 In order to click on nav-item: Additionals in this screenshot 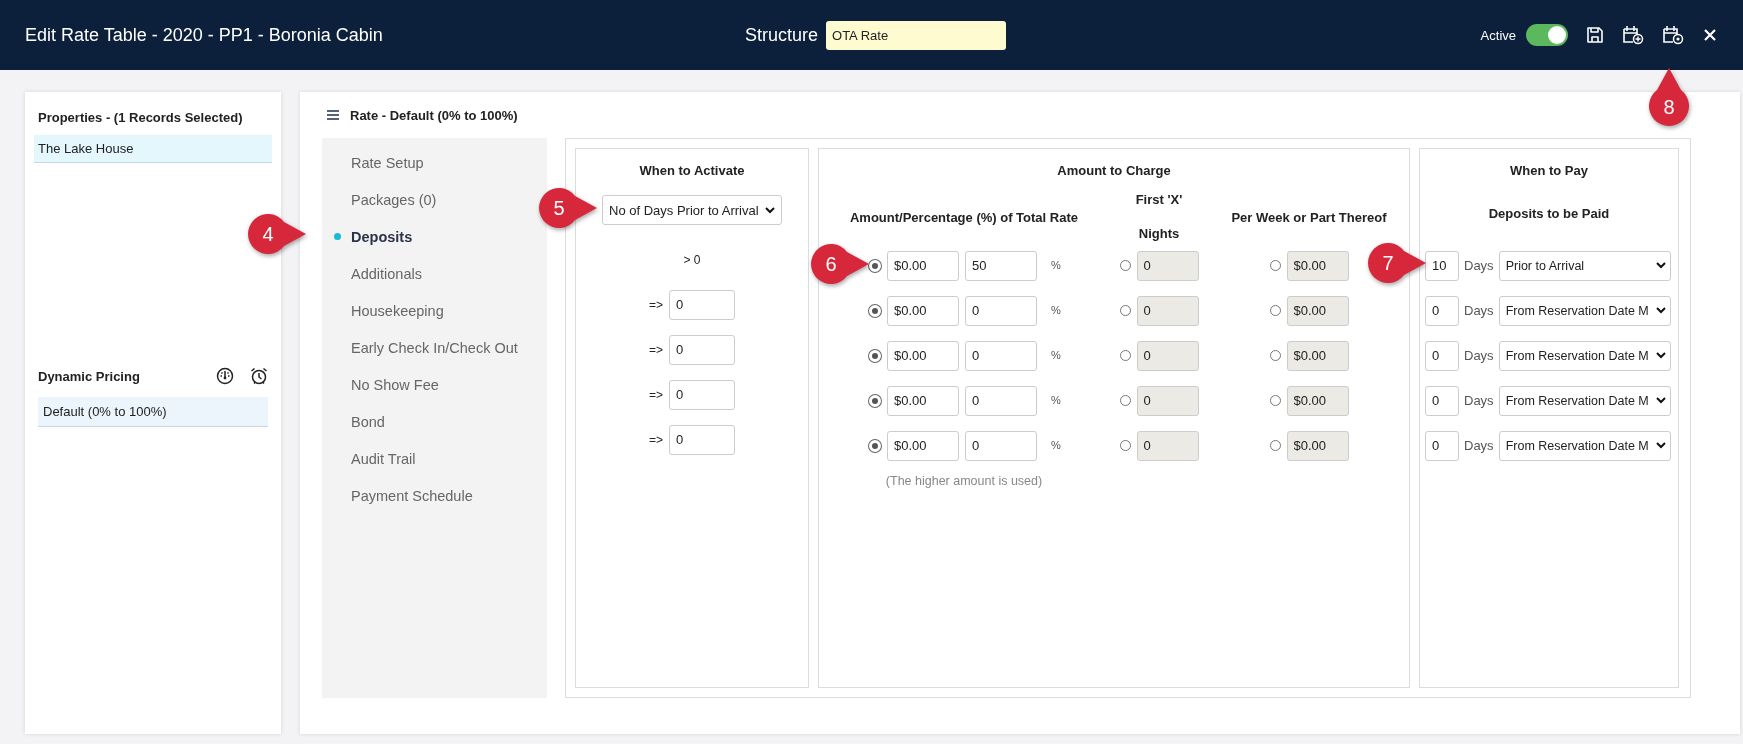, I will do `click(386, 273)`.